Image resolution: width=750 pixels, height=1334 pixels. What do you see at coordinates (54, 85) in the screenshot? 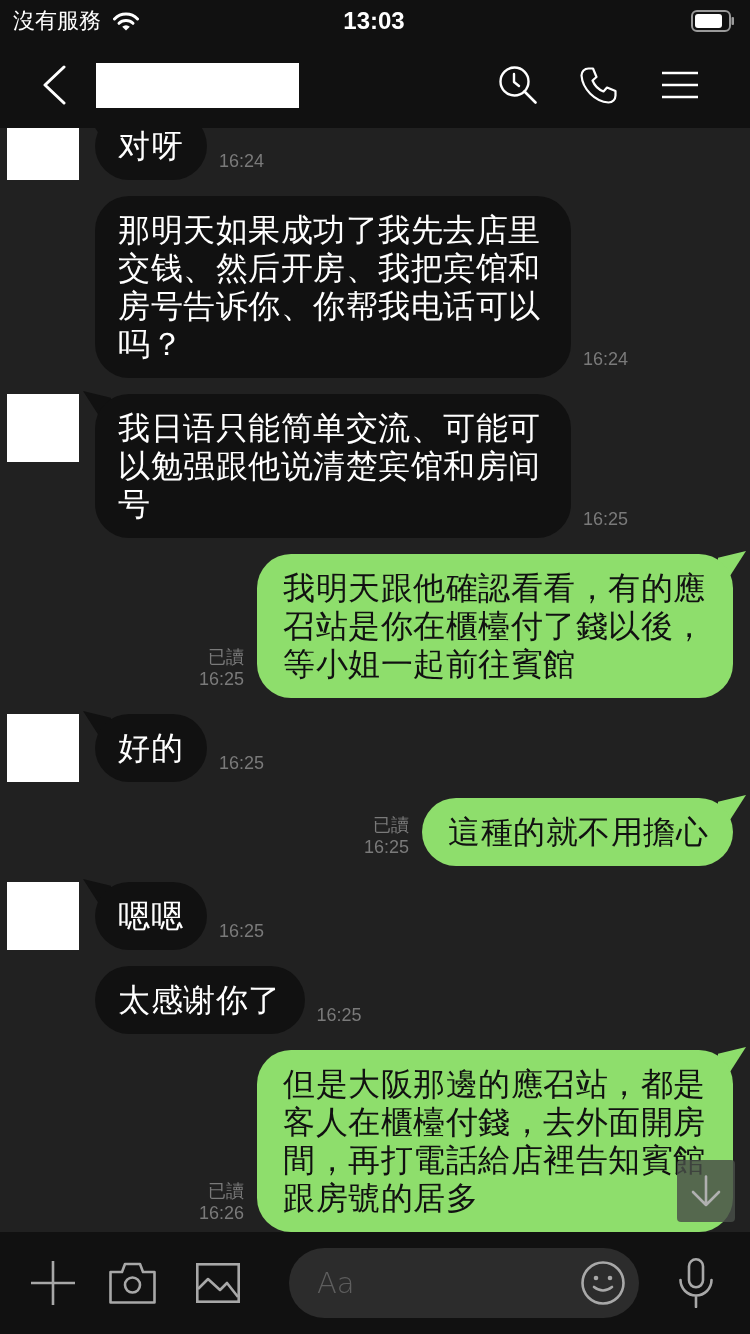
I see `back-icon` at bounding box center [54, 85].